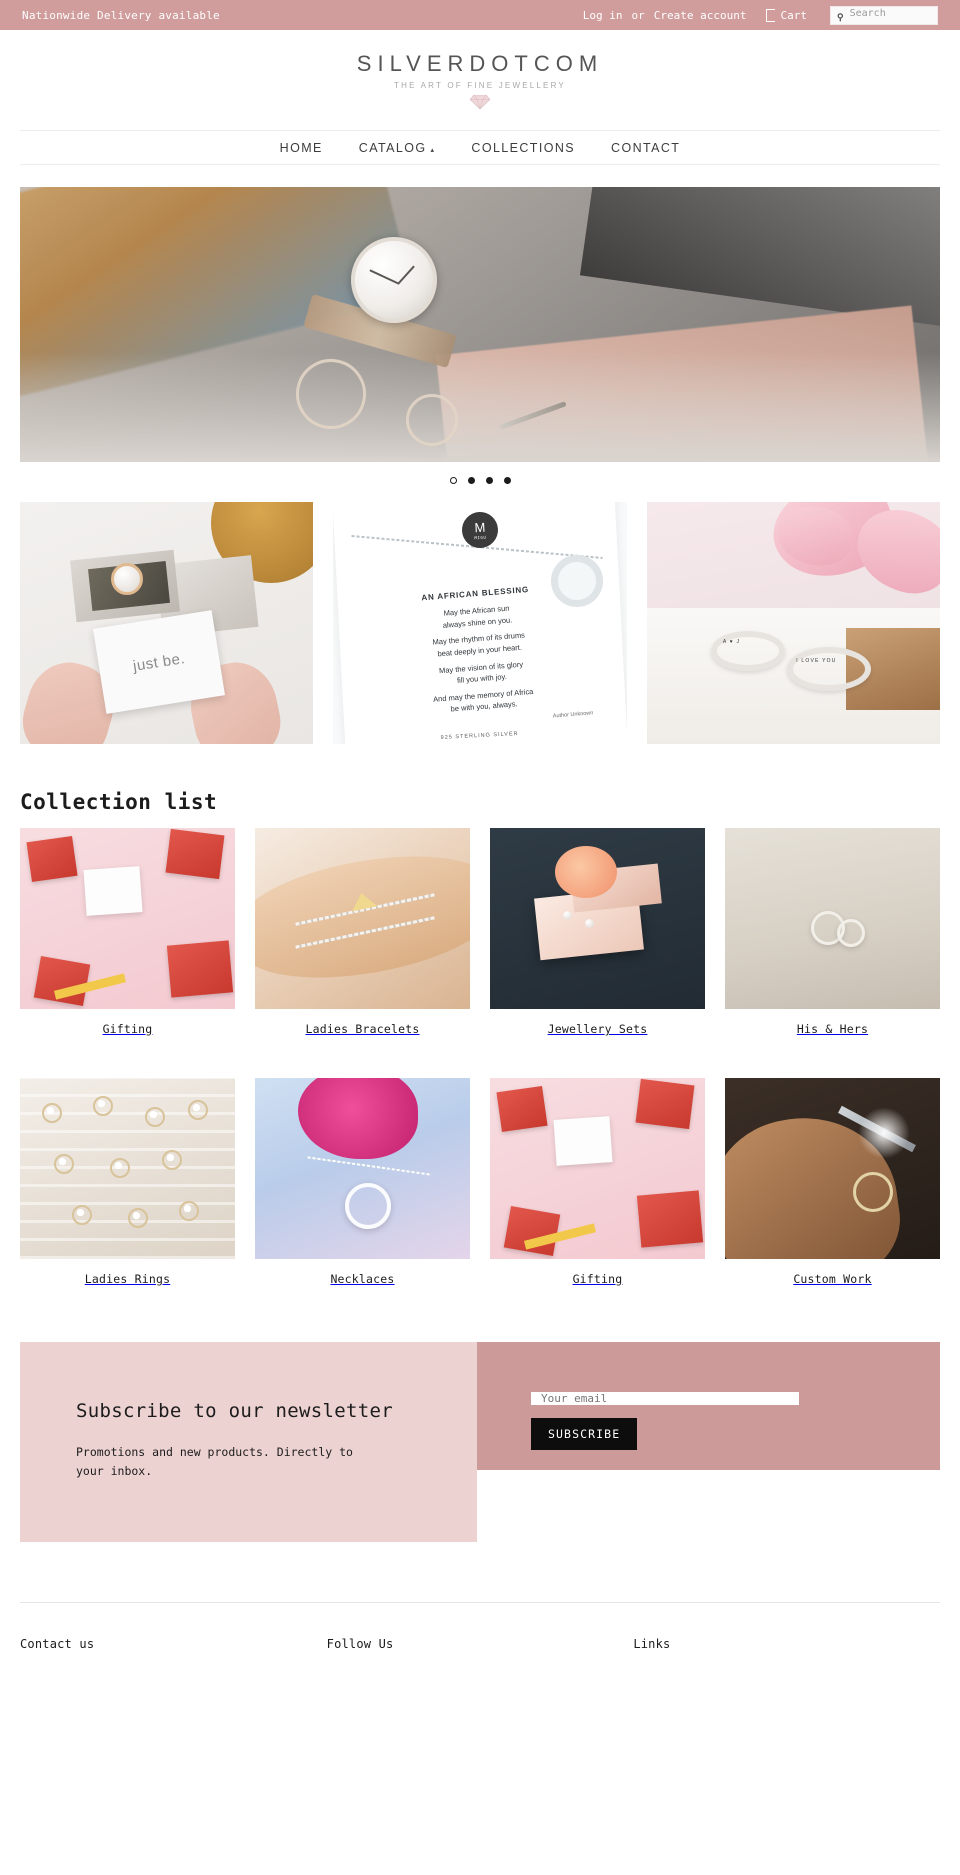  Describe the element at coordinates (597, 1029) in the screenshot. I see `collection-label: Jewellery Sets` at that location.